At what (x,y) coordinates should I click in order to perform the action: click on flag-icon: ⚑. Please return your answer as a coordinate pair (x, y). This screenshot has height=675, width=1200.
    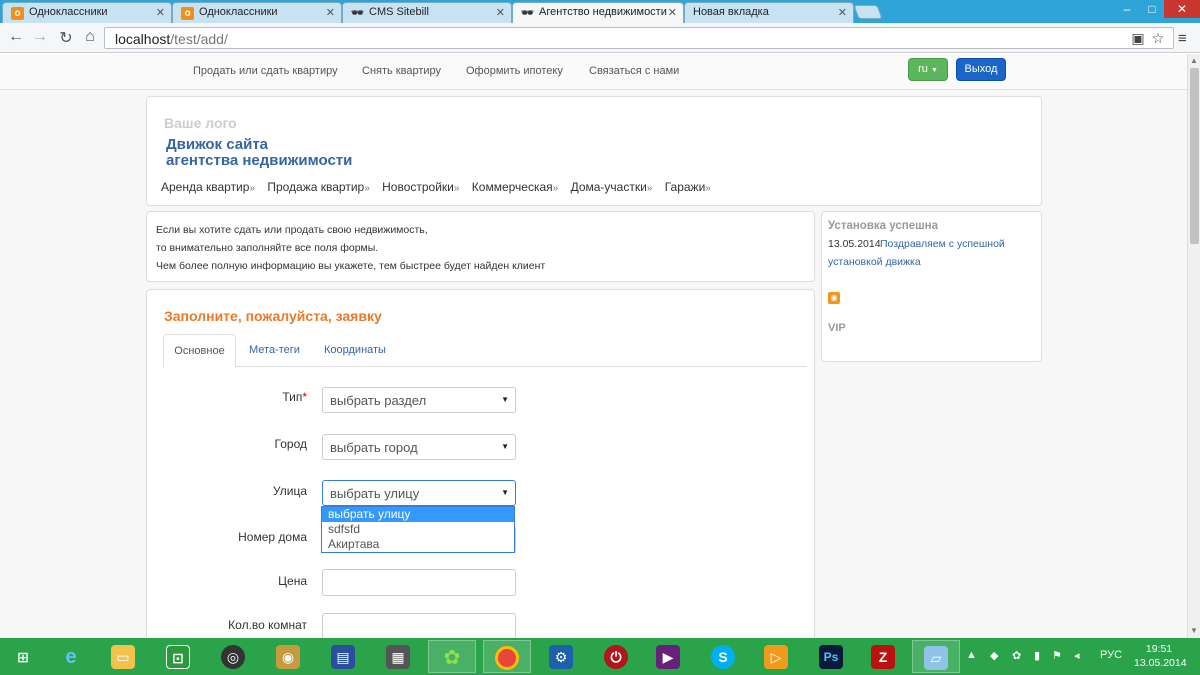
    Looking at the image, I should click on (1057, 655).